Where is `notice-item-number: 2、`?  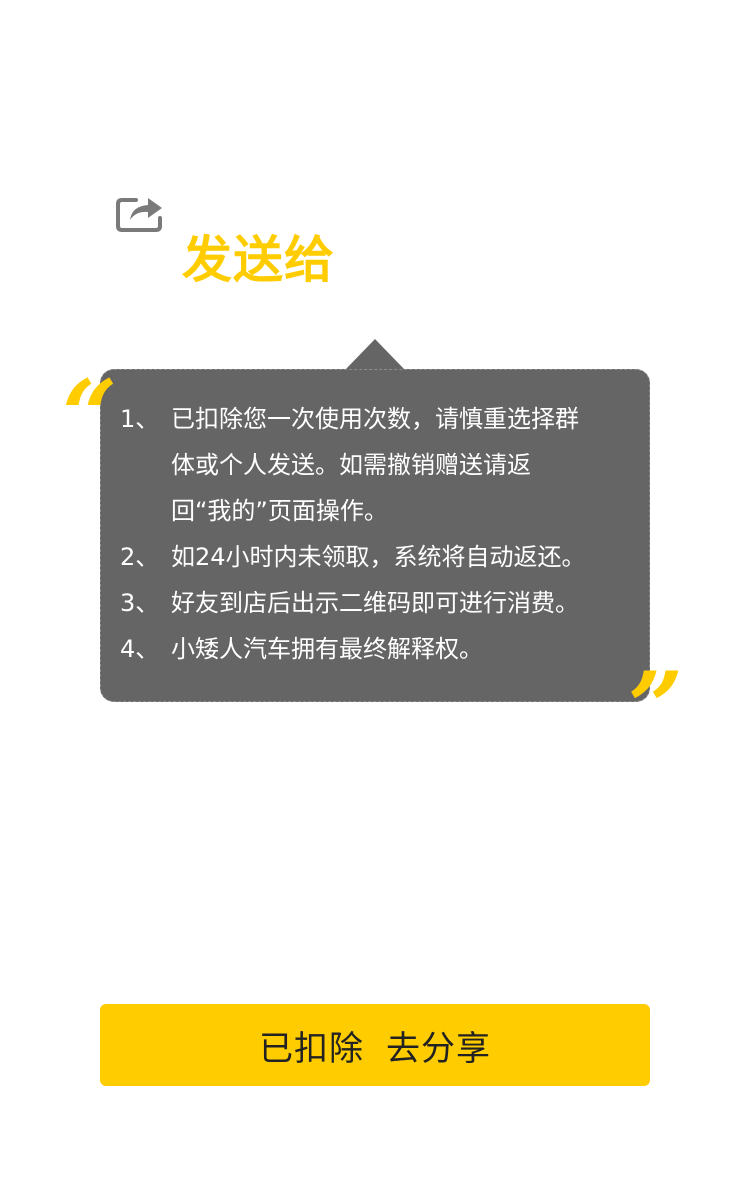
notice-item-number: 2、 is located at coordinates (140, 557).